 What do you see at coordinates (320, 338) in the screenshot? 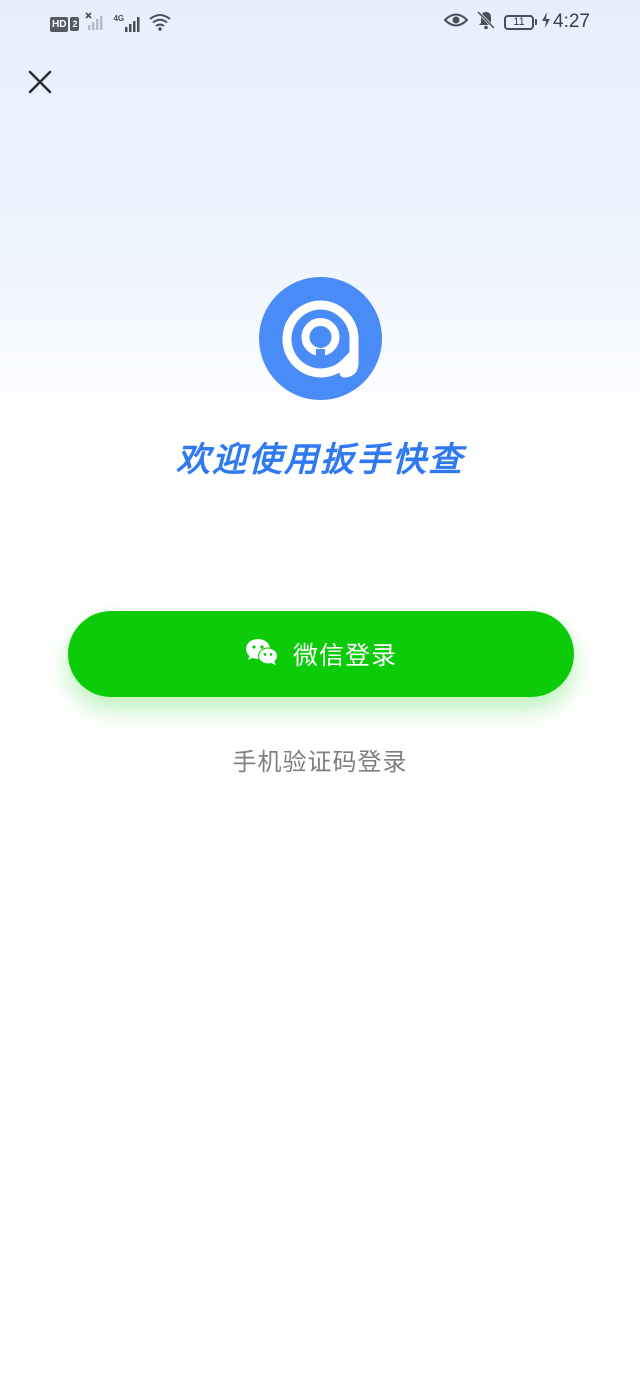
I see `app-logo-icon` at bounding box center [320, 338].